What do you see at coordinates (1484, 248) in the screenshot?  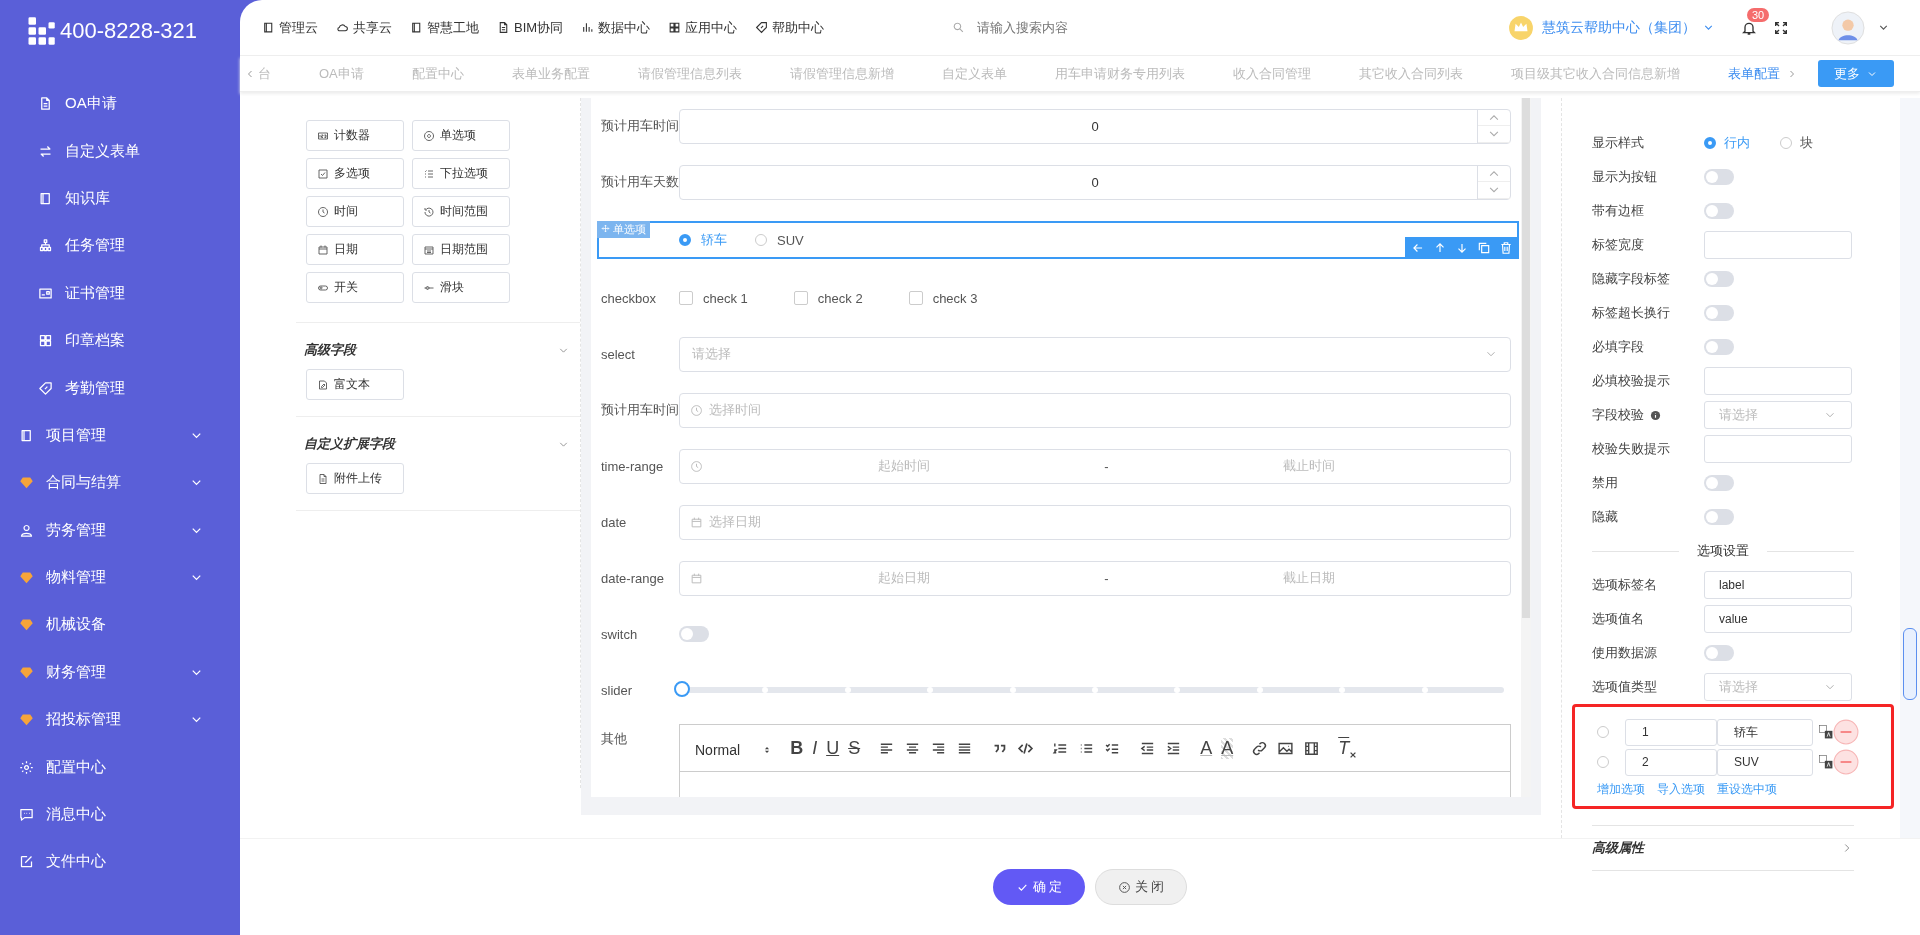 I see `copy-icon` at bounding box center [1484, 248].